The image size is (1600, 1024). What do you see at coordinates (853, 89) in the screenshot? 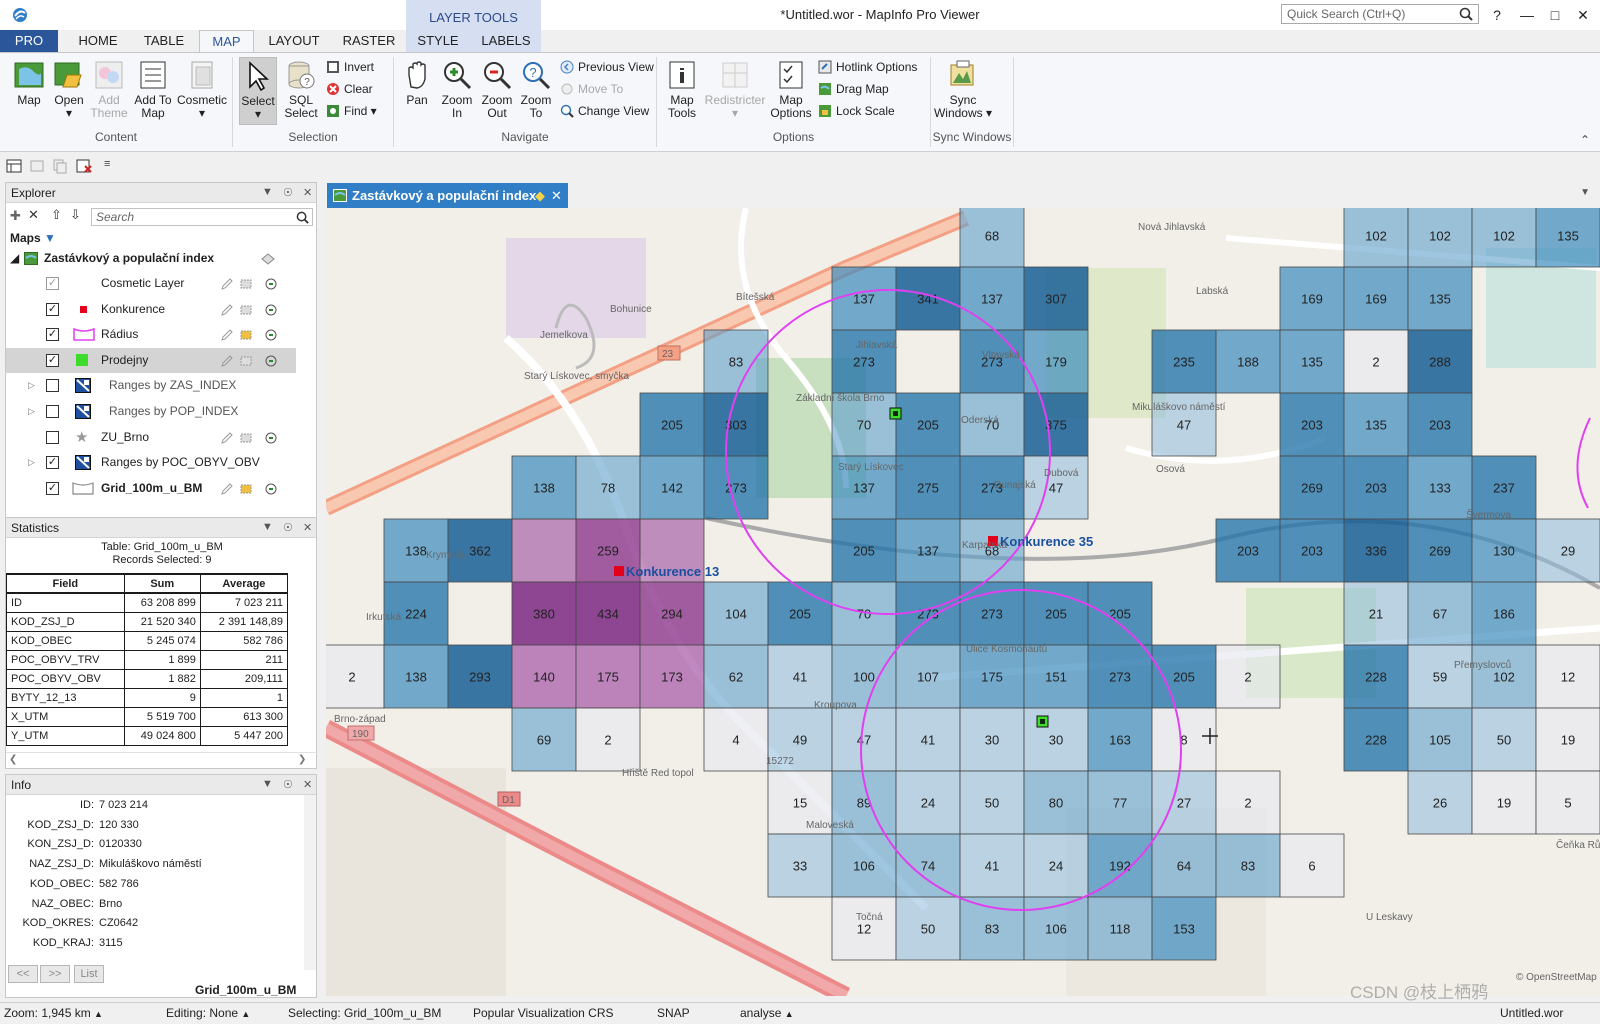
I see `drag-map-button: Drag Map` at bounding box center [853, 89].